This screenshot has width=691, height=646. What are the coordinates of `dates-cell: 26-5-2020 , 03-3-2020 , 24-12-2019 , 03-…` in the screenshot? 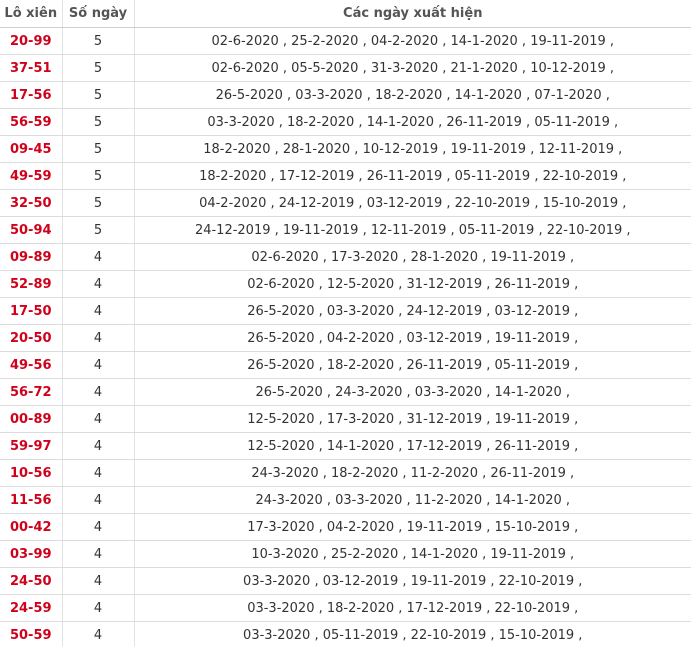 It's located at (412, 311).